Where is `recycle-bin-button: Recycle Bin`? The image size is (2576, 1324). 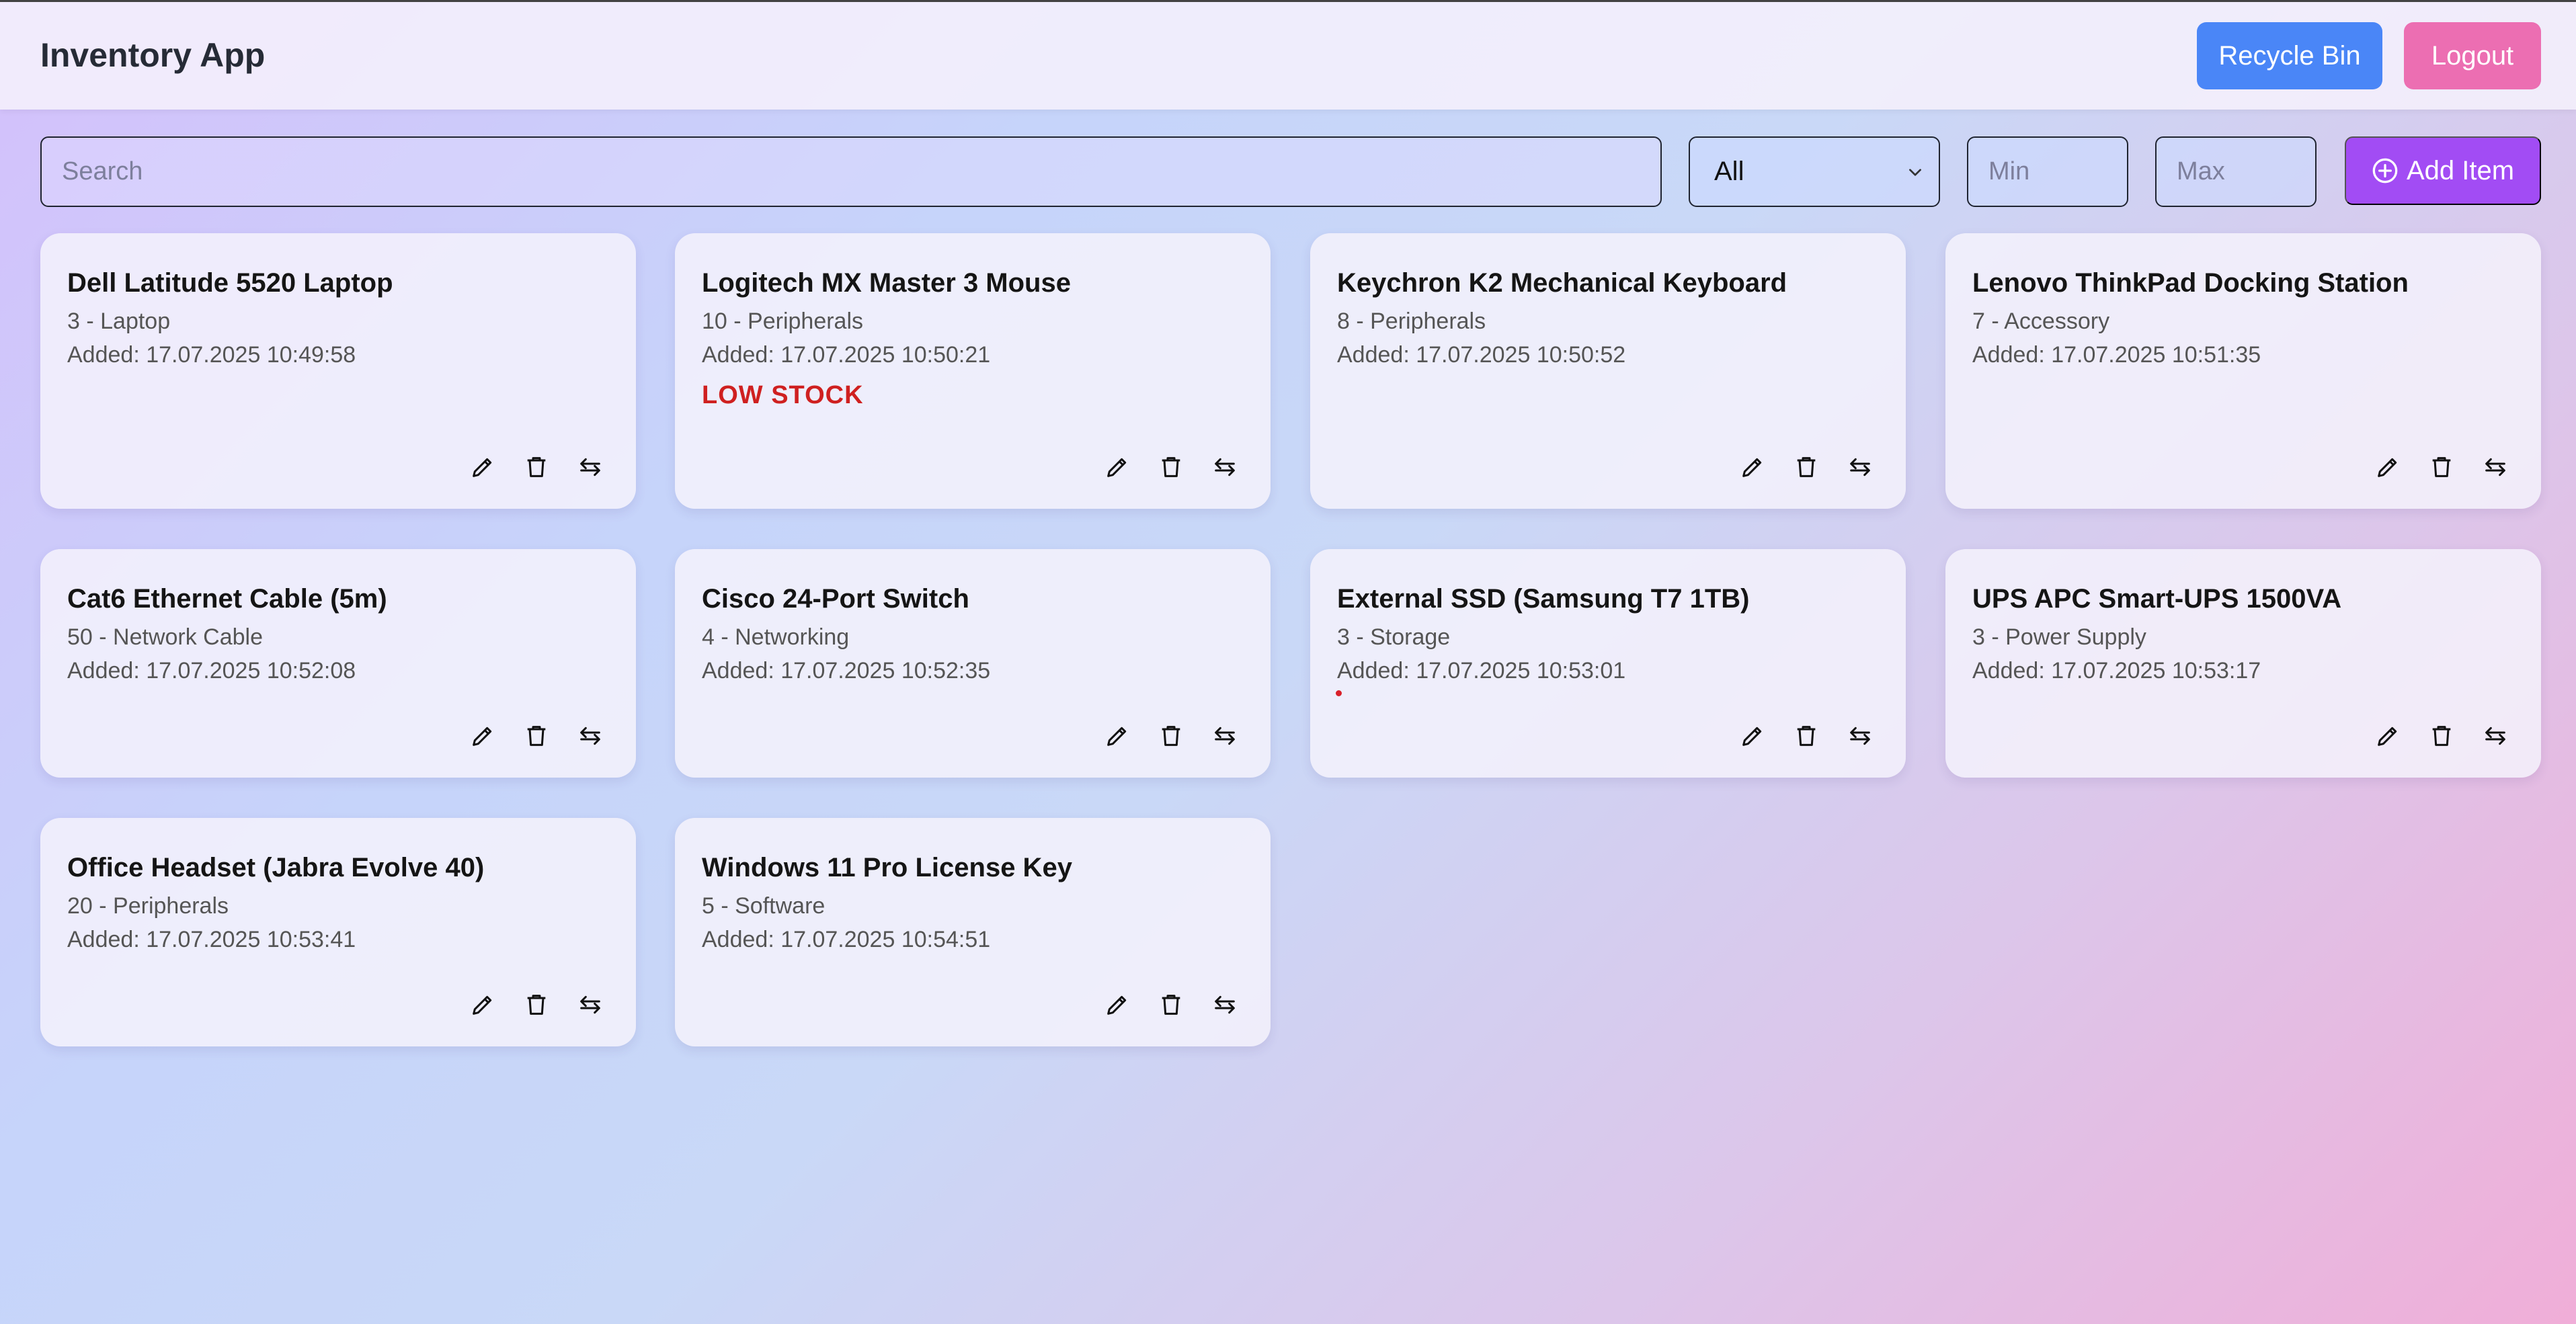
recycle-bin-button: Recycle Bin is located at coordinates (2289, 56).